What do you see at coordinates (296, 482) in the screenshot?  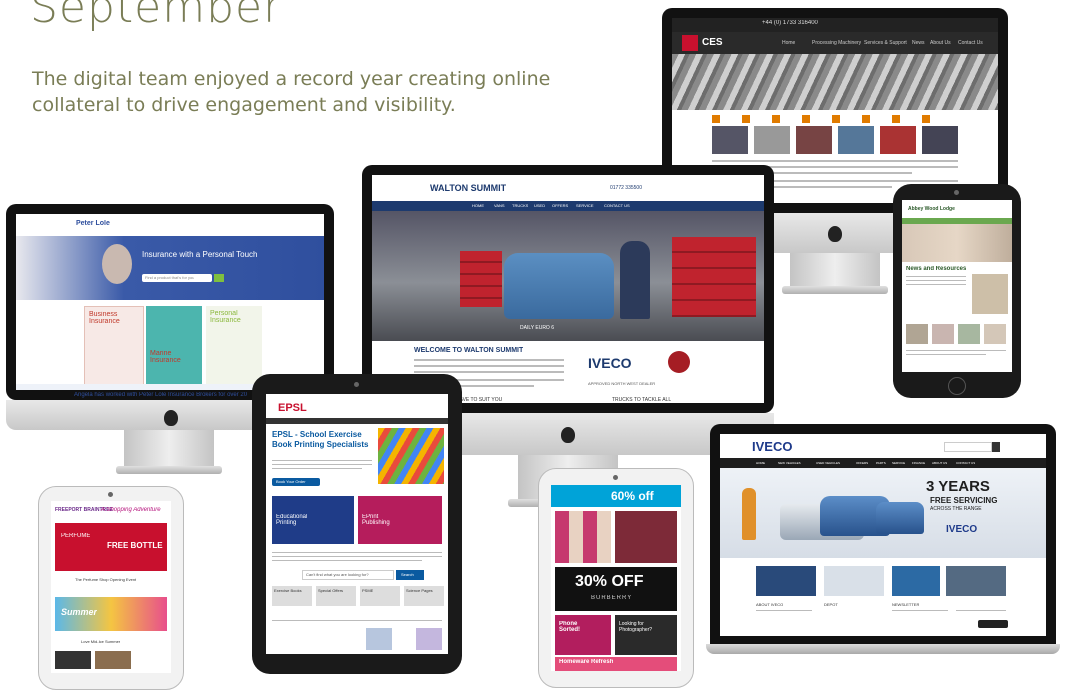 I see `book-order-button: Book Your Order` at bounding box center [296, 482].